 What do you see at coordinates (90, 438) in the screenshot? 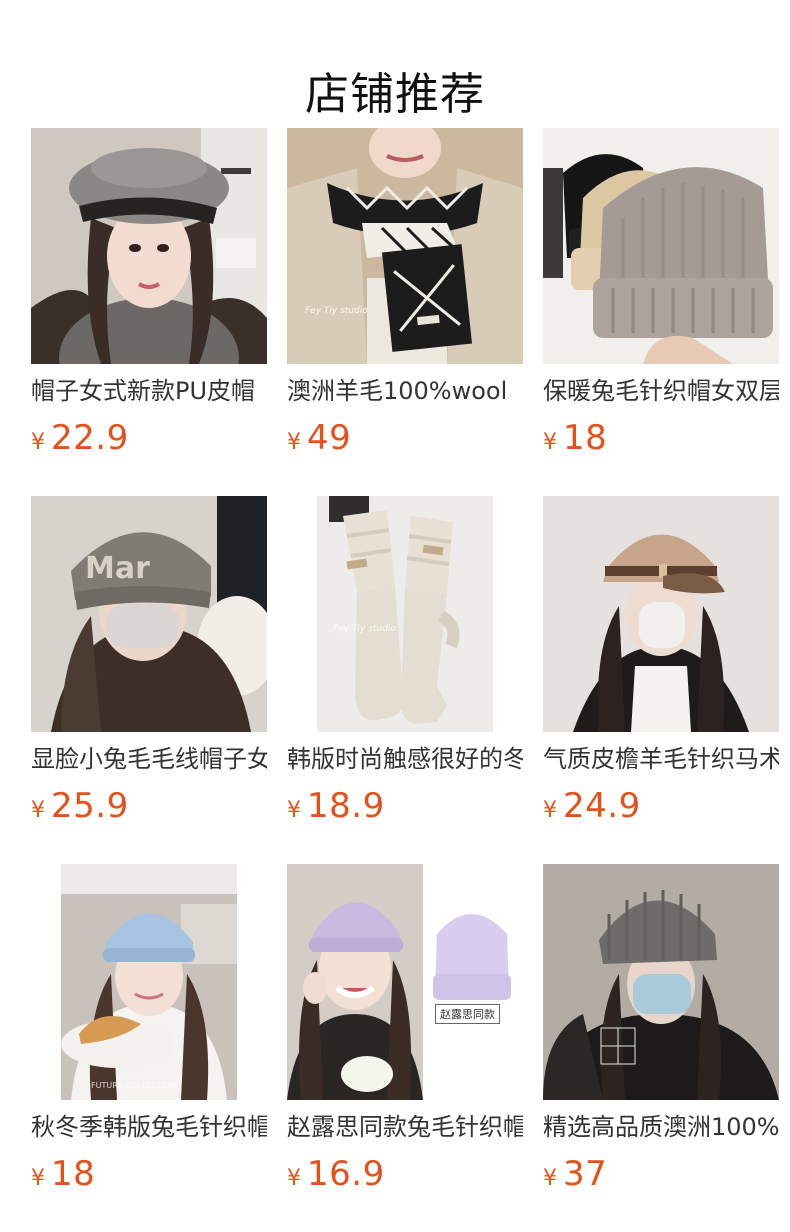
I see `price-amount: 22.9` at bounding box center [90, 438].